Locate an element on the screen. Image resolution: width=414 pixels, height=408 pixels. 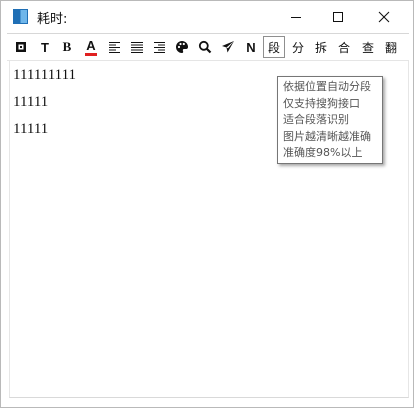
bold-t-button: T is located at coordinates (45, 47).